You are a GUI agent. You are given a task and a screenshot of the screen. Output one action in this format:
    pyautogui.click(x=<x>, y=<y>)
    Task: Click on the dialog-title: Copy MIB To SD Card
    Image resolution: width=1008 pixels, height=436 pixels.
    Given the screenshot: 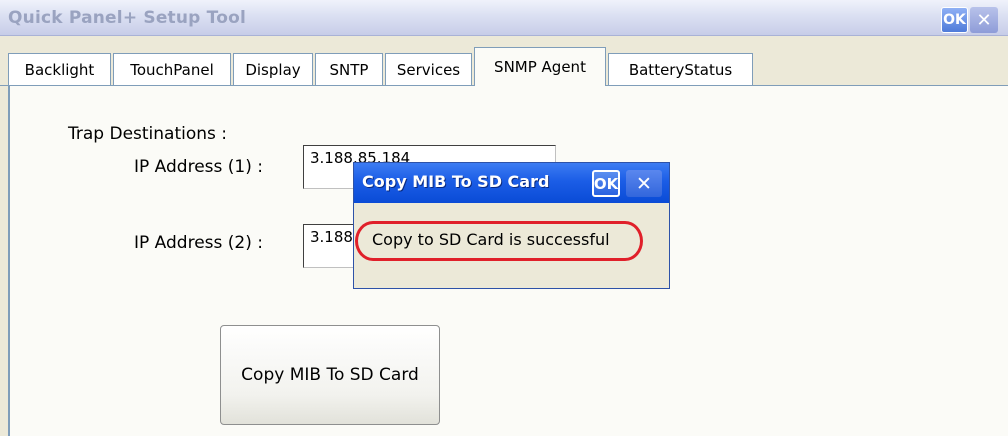 What is the action you would take?
    pyautogui.click(x=456, y=181)
    